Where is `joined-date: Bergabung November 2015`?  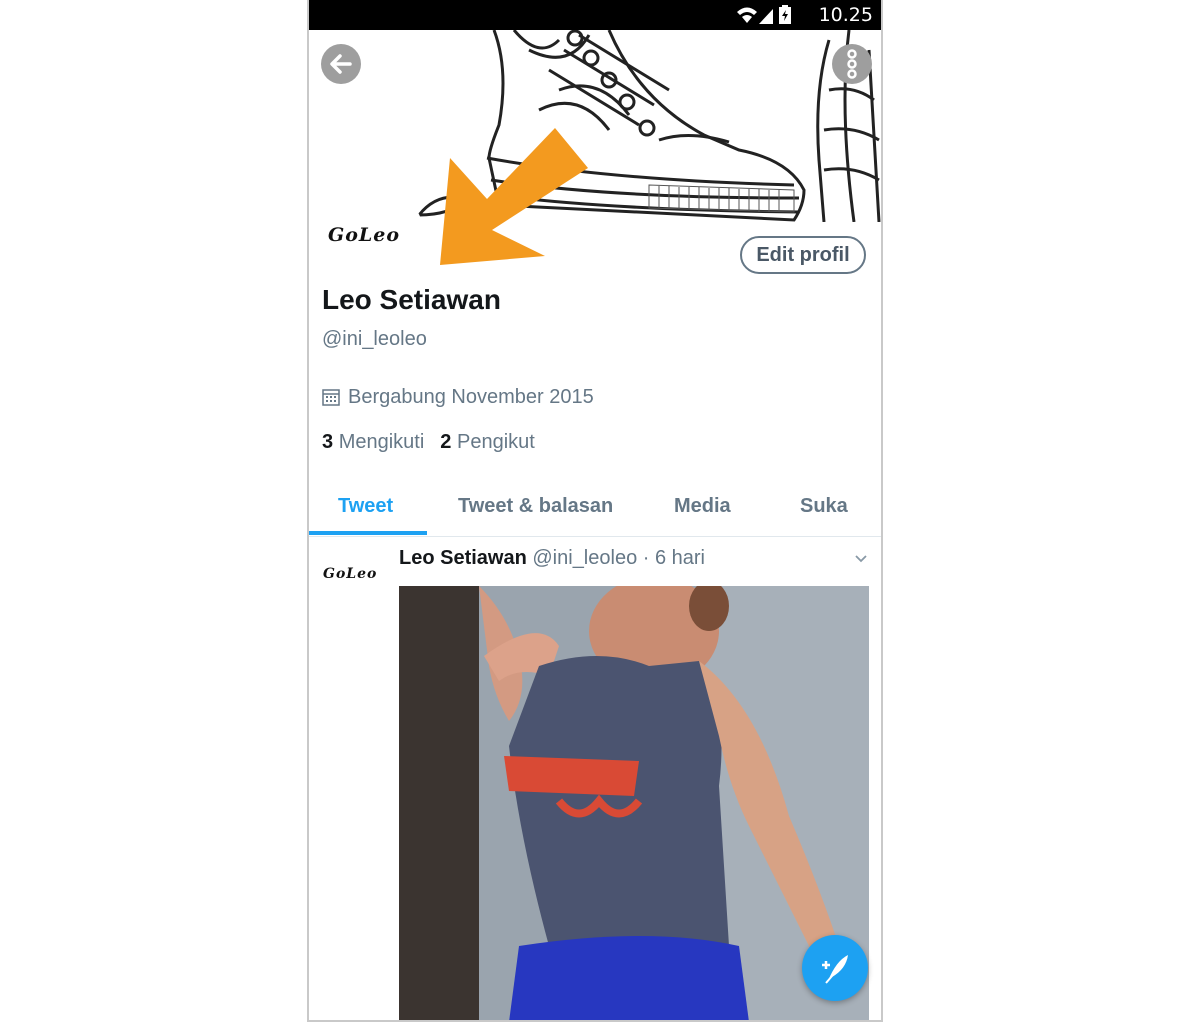 joined-date: Bergabung November 2015 is located at coordinates (458, 397).